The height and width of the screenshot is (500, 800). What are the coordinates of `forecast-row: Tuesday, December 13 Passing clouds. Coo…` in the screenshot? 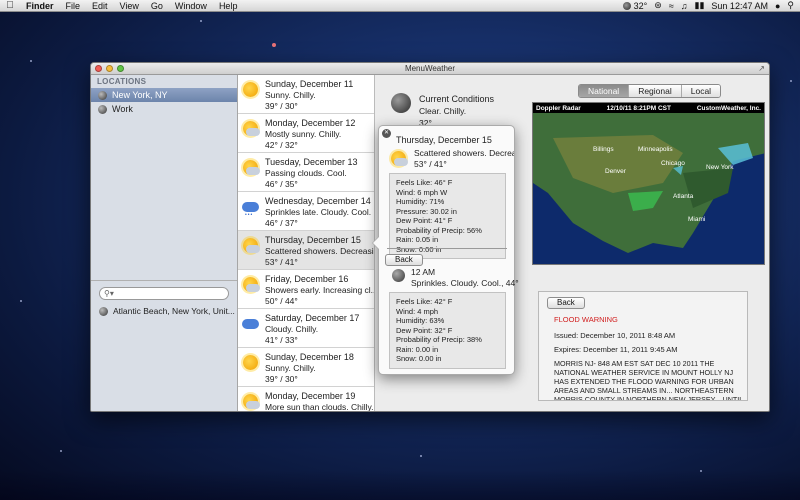 It's located at (306, 172).